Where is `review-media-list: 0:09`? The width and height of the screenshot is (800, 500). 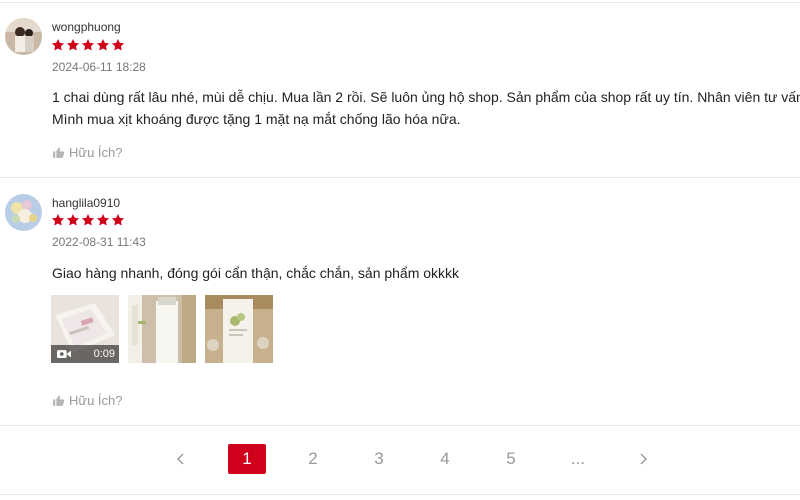
review-media-list: 0:09 is located at coordinates (162, 329).